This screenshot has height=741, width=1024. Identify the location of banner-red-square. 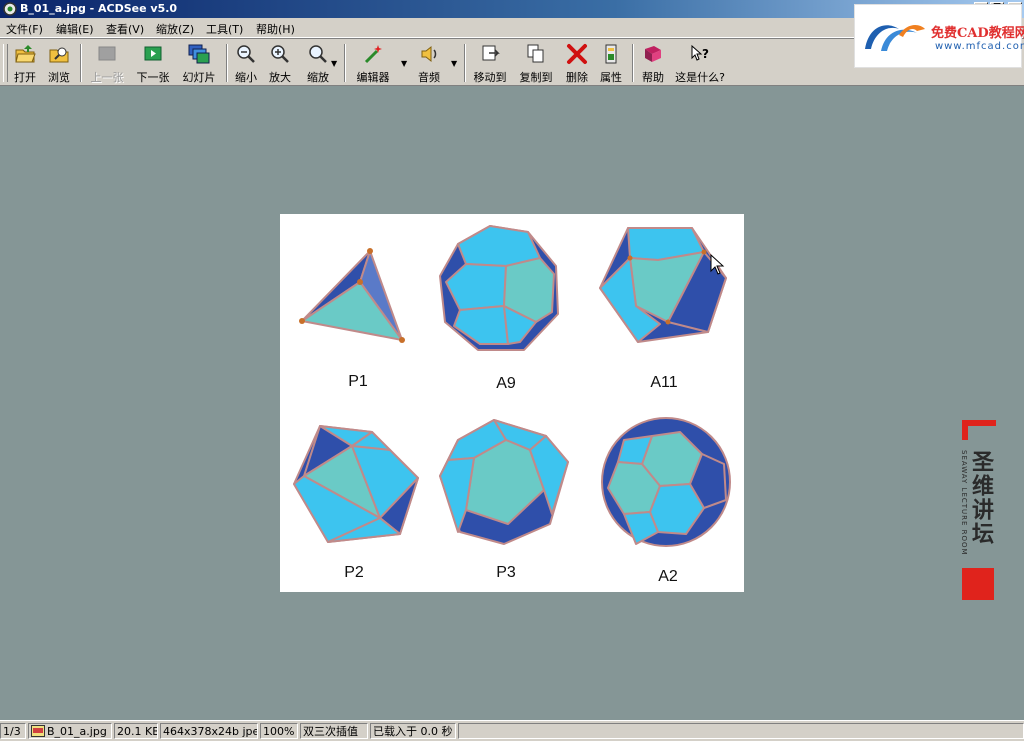
(978, 584).